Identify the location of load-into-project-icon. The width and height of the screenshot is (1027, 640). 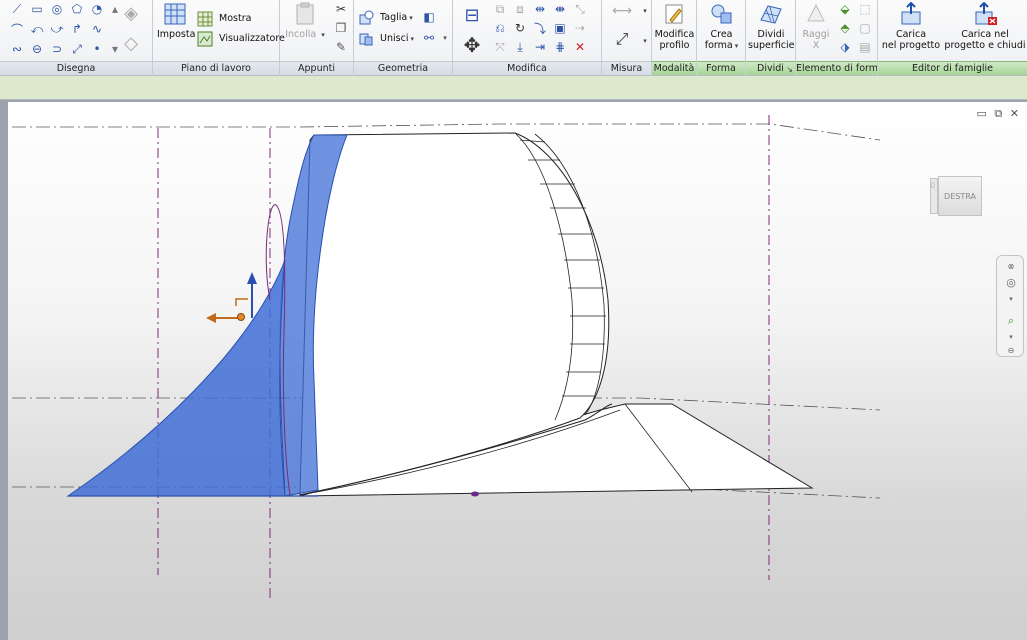
(911, 13).